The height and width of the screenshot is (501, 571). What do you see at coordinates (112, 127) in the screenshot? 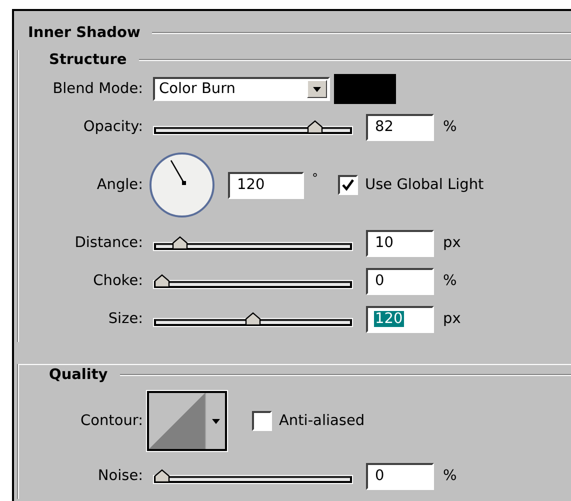
I see `field-label: Opacity:` at bounding box center [112, 127].